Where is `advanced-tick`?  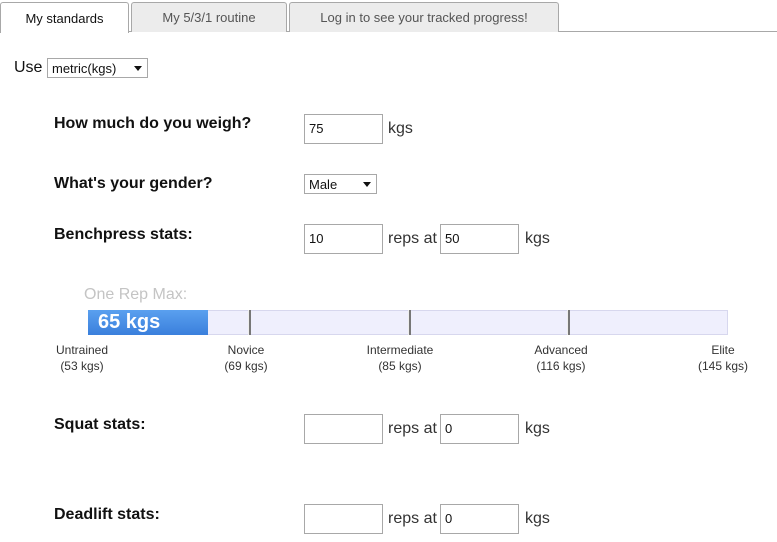 advanced-tick is located at coordinates (568, 322).